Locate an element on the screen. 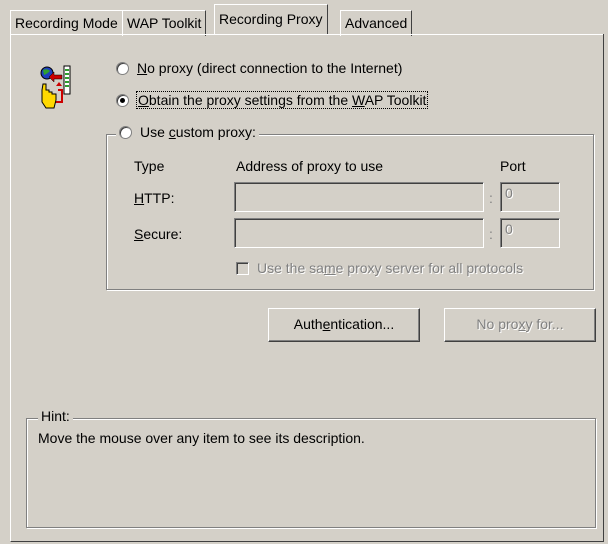  custom-proxy-label: Use custom proxy: is located at coordinates (198, 132).